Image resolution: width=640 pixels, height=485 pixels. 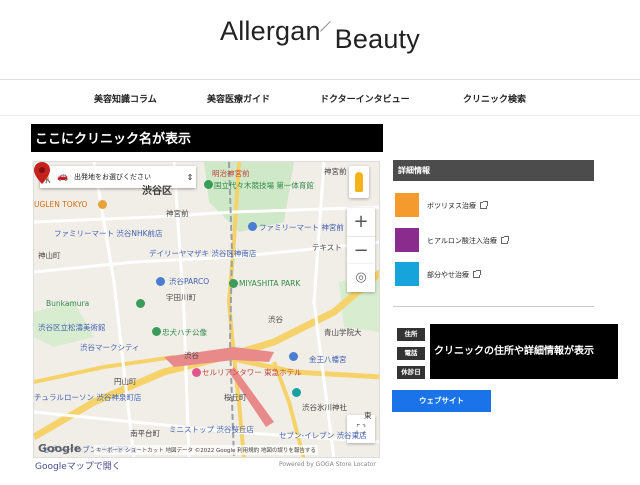 What do you see at coordinates (125, 381) in the screenshot?
I see `map-label: 円山町` at bounding box center [125, 381].